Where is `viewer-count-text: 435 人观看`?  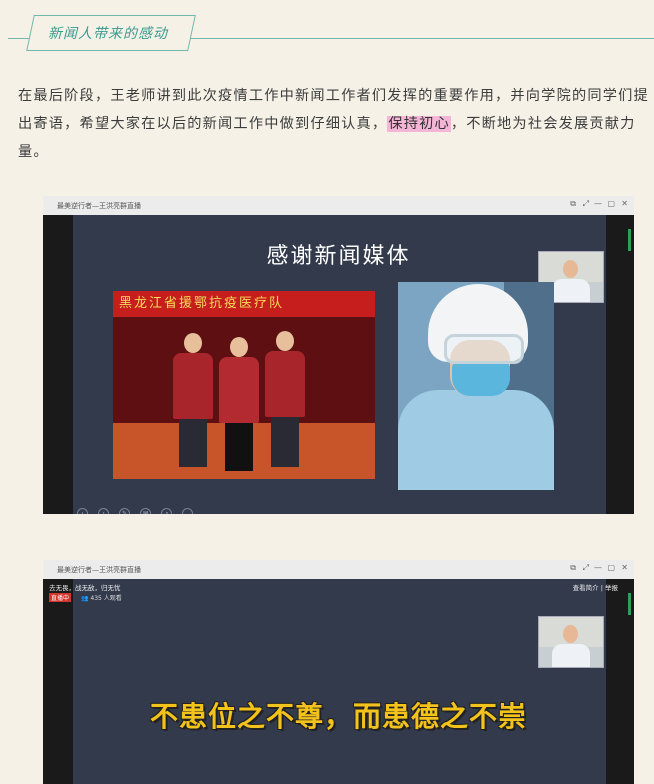
viewer-count-text: 435 人观看 is located at coordinates (106, 598).